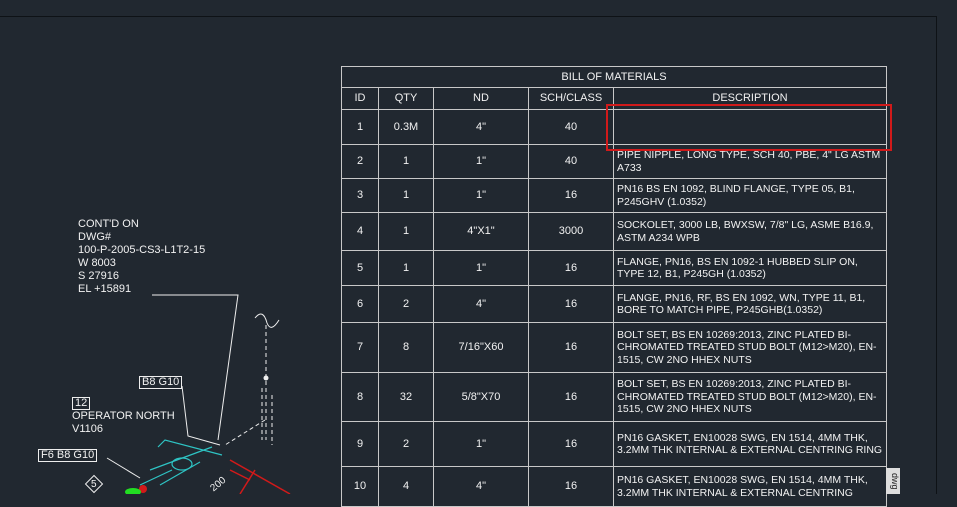  Describe the element at coordinates (893, 481) in the screenshot. I see `file-tab-label: dwg` at that location.